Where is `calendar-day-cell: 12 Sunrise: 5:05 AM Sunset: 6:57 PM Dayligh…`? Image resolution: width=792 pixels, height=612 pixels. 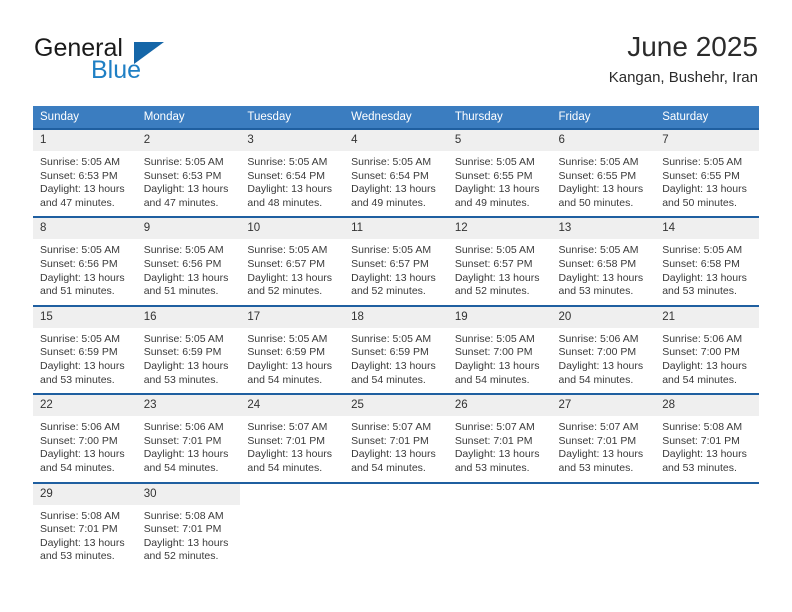
calendar-day-cell: 12 Sunrise: 5:05 AM Sunset: 6:57 PM Dayligh… is located at coordinates (499, 261).